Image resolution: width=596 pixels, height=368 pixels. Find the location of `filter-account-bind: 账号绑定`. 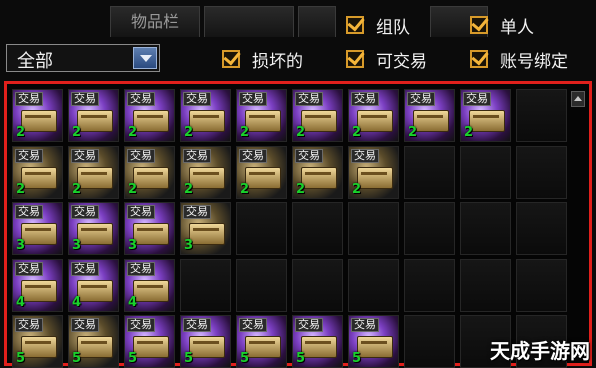

filter-account-bind: 账号绑定 is located at coordinates (519, 59).